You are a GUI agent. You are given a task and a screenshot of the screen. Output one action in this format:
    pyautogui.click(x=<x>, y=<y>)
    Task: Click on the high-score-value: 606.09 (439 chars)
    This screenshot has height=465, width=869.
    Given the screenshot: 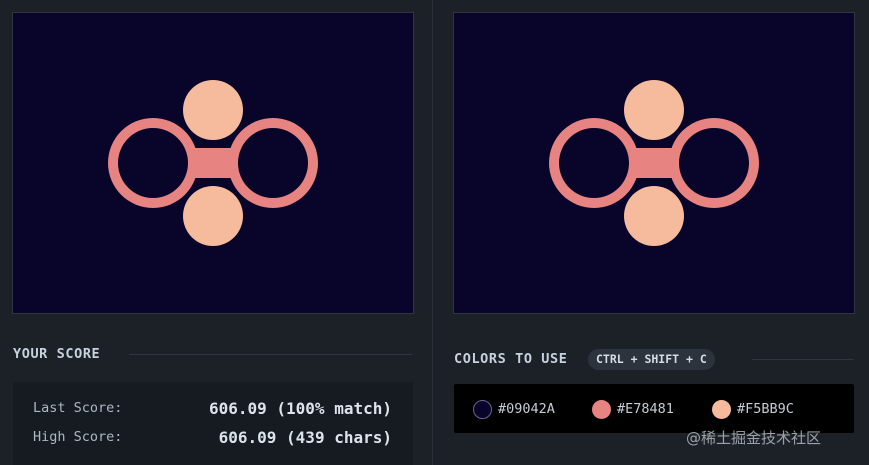 What is the action you would take?
    pyautogui.click(x=305, y=437)
    